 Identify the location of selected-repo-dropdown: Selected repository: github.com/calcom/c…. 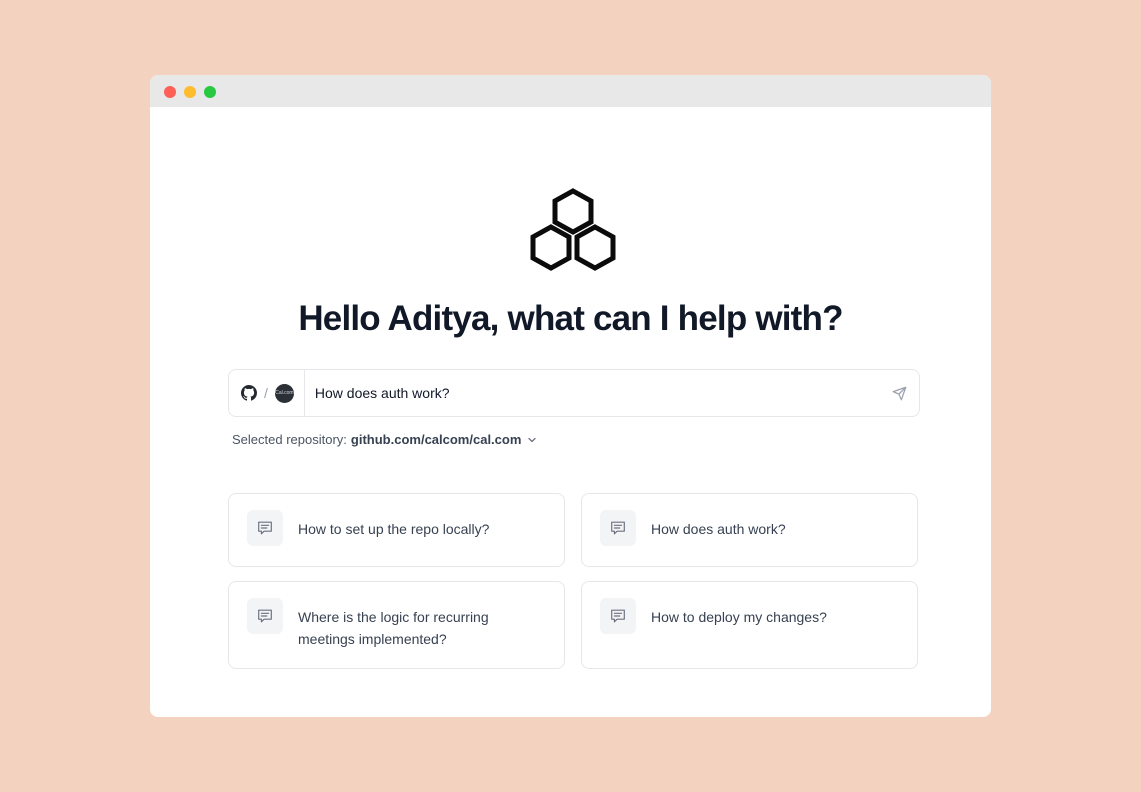
(384, 439).